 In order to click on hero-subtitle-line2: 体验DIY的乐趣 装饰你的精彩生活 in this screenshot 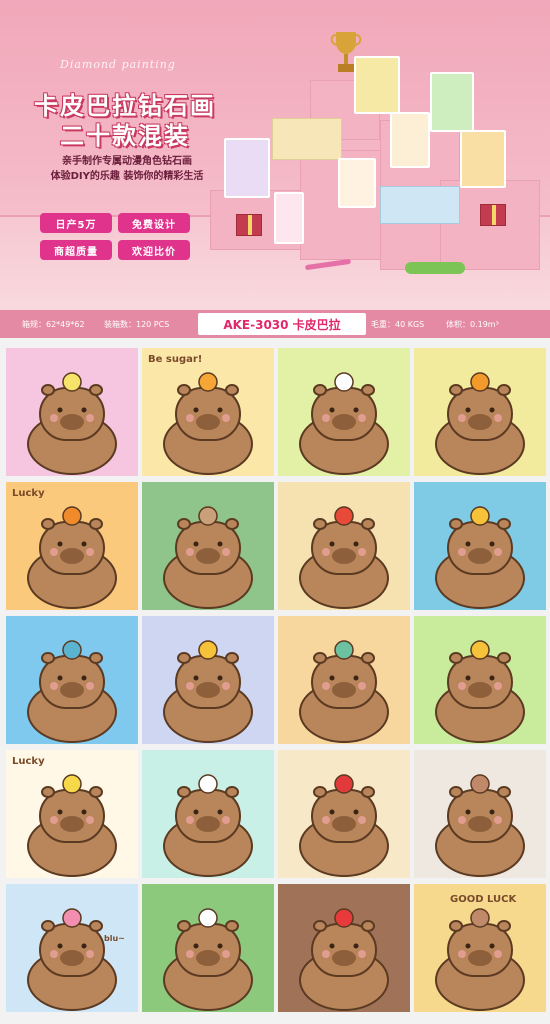, I will do `click(127, 176)`.